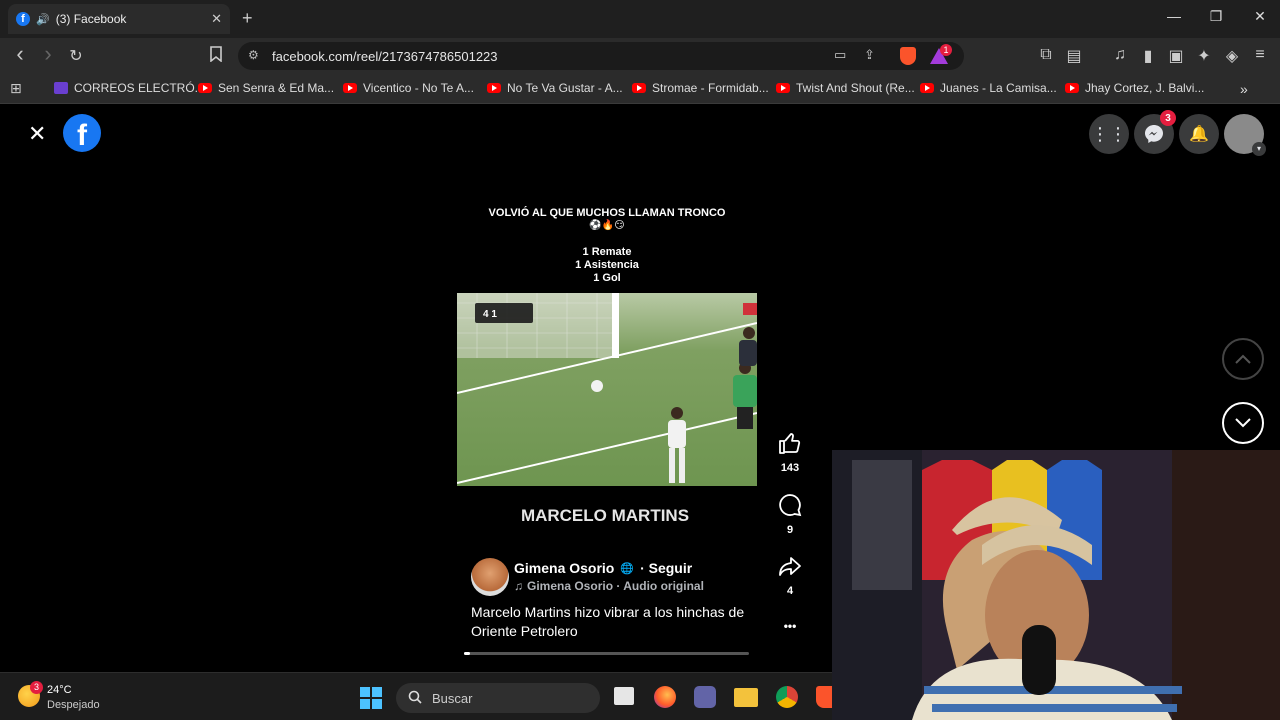  Describe the element at coordinates (677, 445) in the screenshot. I see `player-white` at that location.